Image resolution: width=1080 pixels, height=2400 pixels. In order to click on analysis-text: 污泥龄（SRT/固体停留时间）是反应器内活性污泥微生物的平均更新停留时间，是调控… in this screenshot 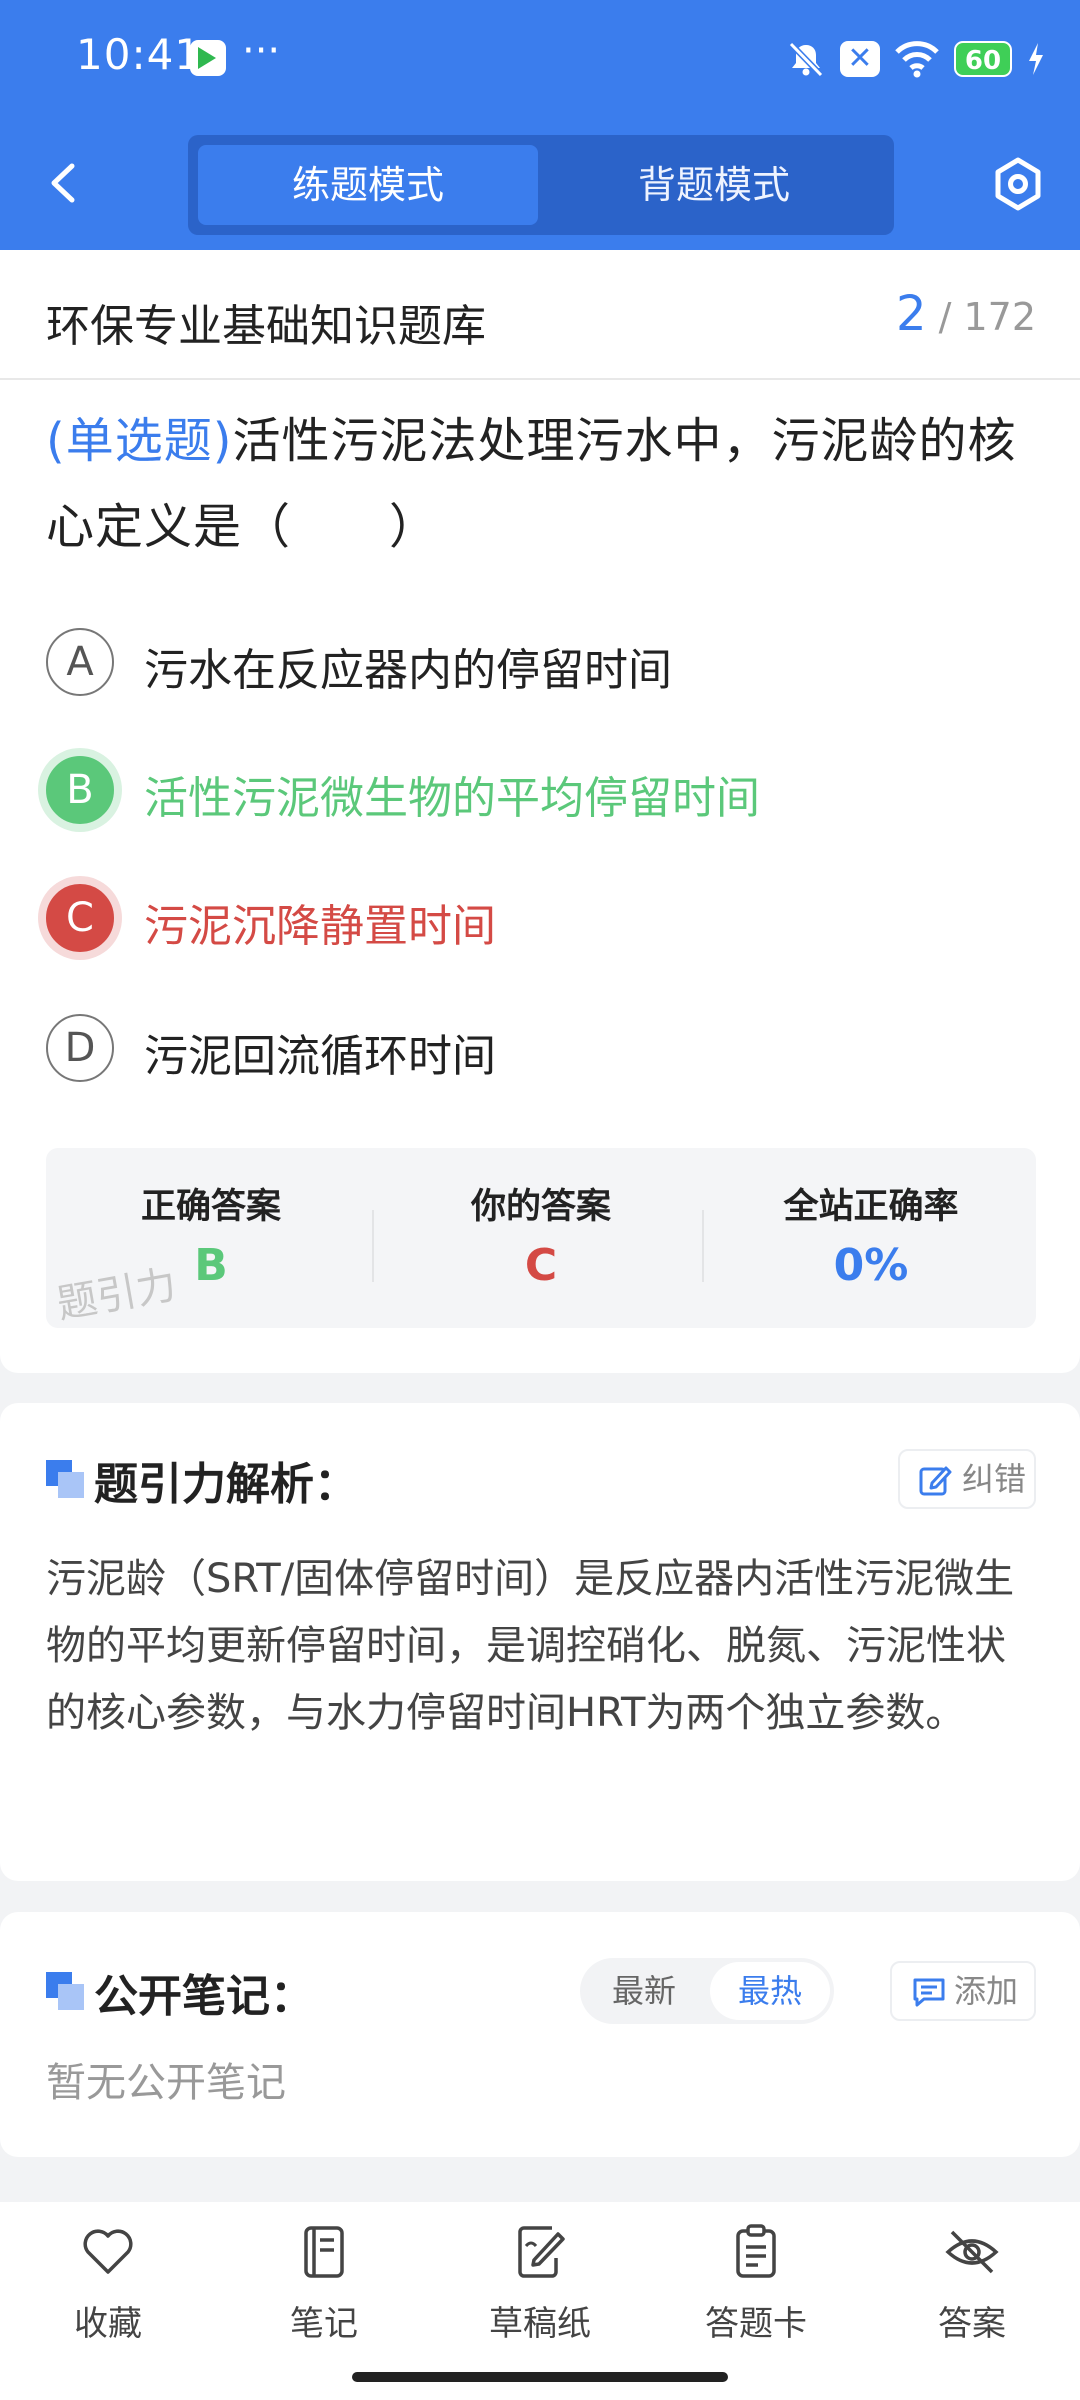, I will do `click(530, 1646)`.